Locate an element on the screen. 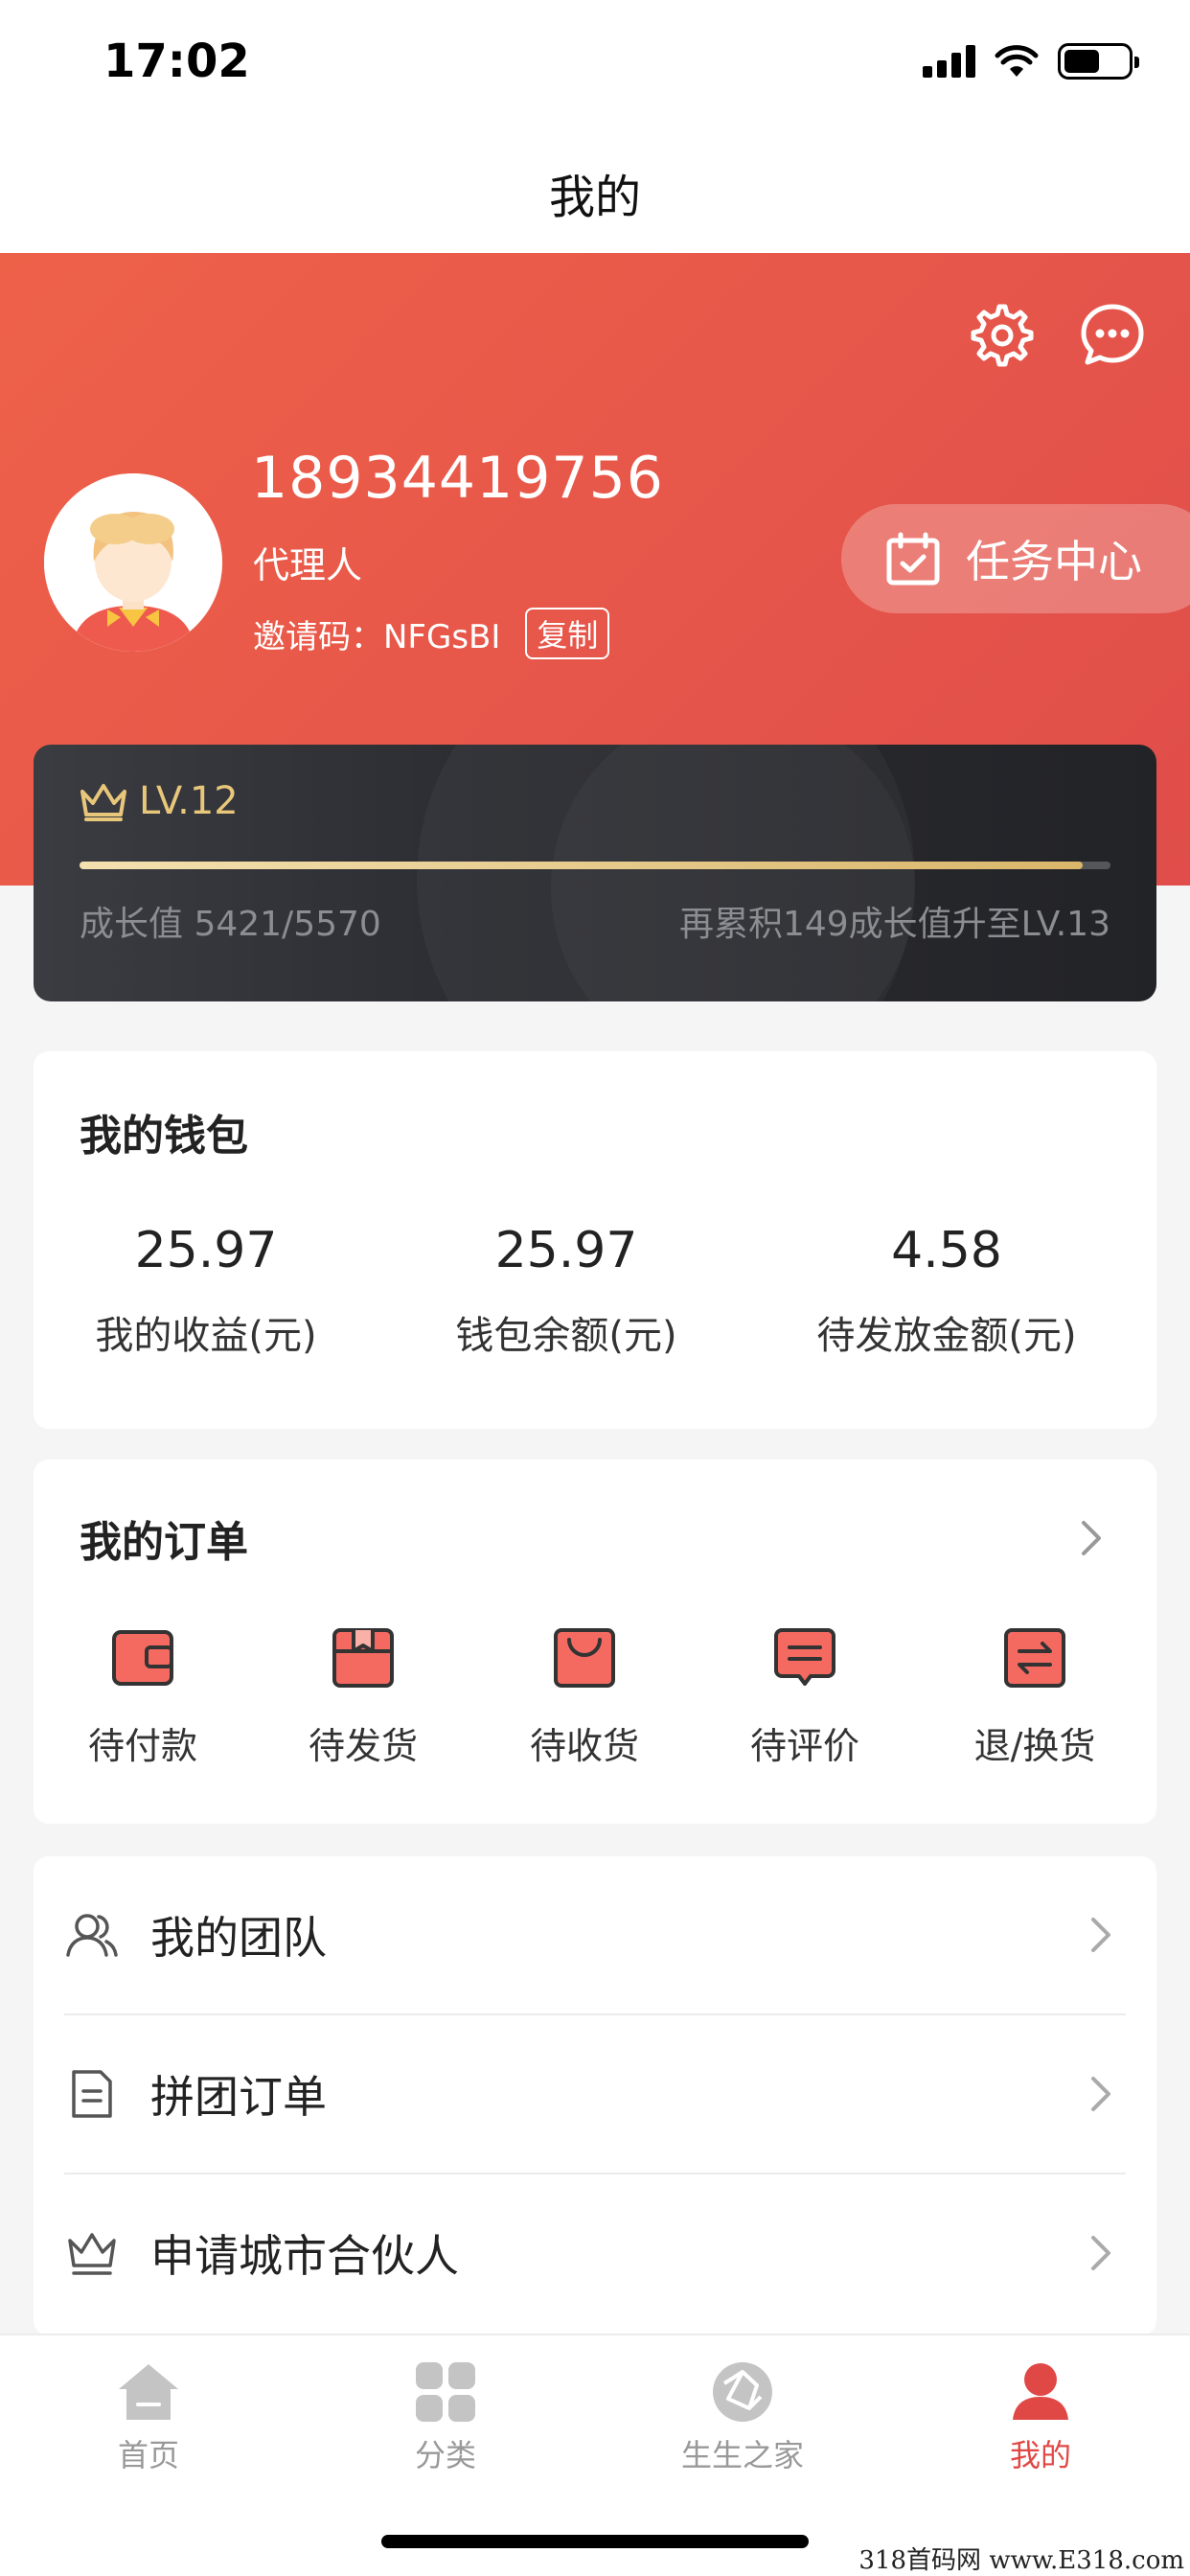  bag-icon is located at coordinates (585, 1658).